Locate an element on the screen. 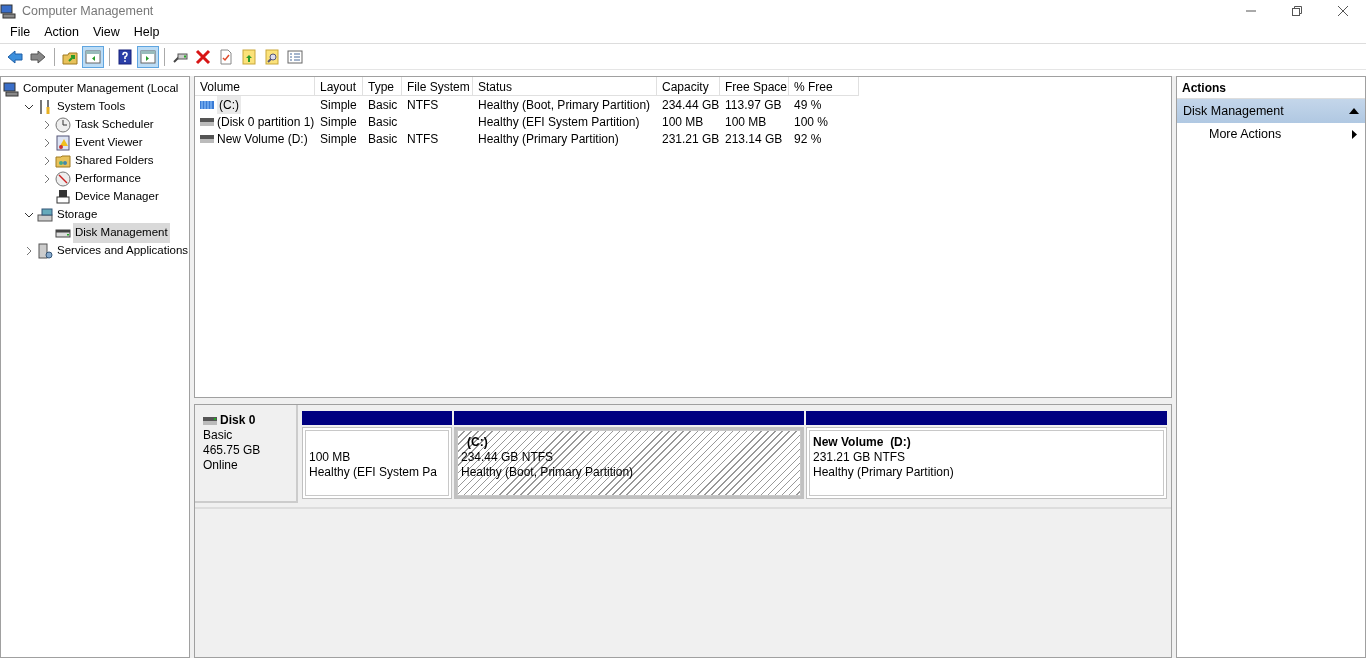  partition-status: Healthy (Boot, Primary Partition) is located at coordinates (548, 472).